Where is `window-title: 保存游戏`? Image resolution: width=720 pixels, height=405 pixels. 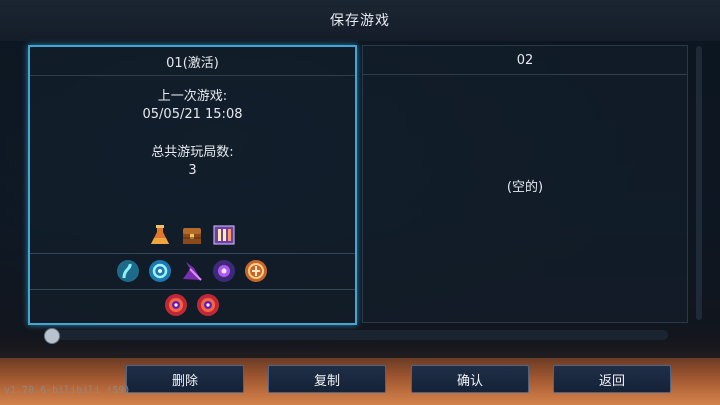 window-title: 保存游戏 is located at coordinates (360, 20).